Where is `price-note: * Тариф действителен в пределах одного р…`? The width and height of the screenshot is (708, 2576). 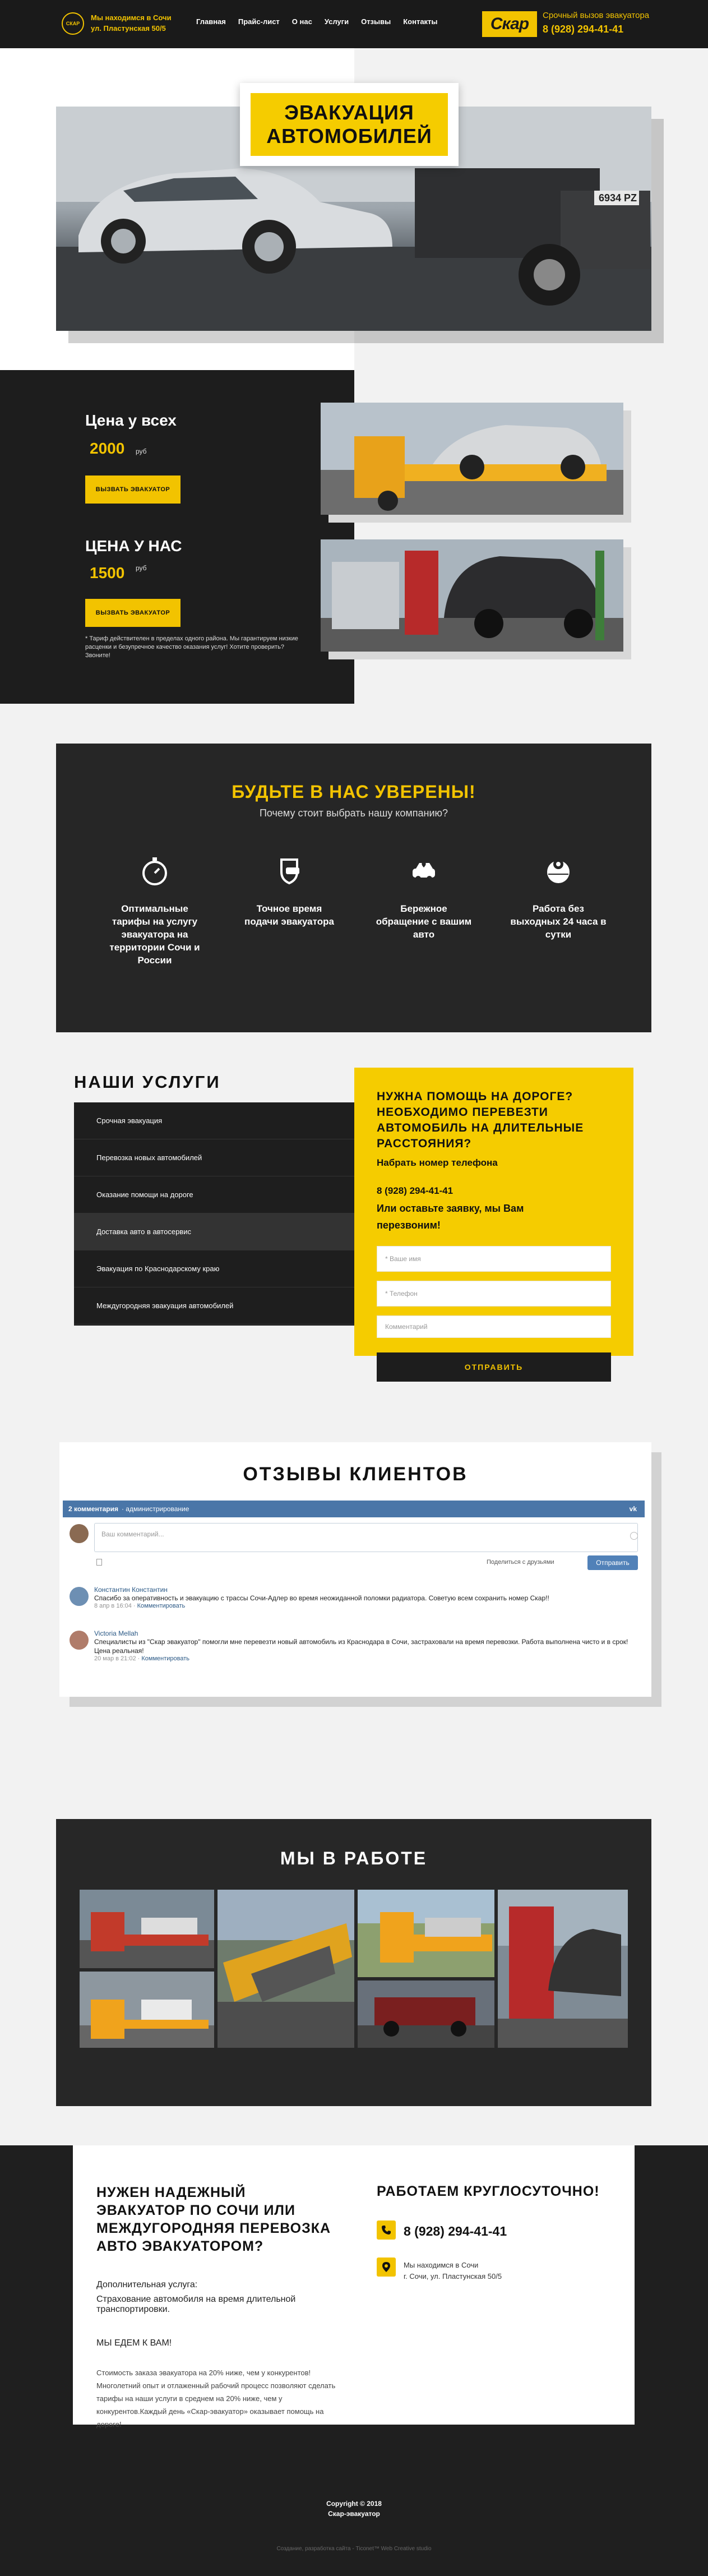
price-note: * Тариф действителен в пределах одного р… is located at coordinates (191, 647).